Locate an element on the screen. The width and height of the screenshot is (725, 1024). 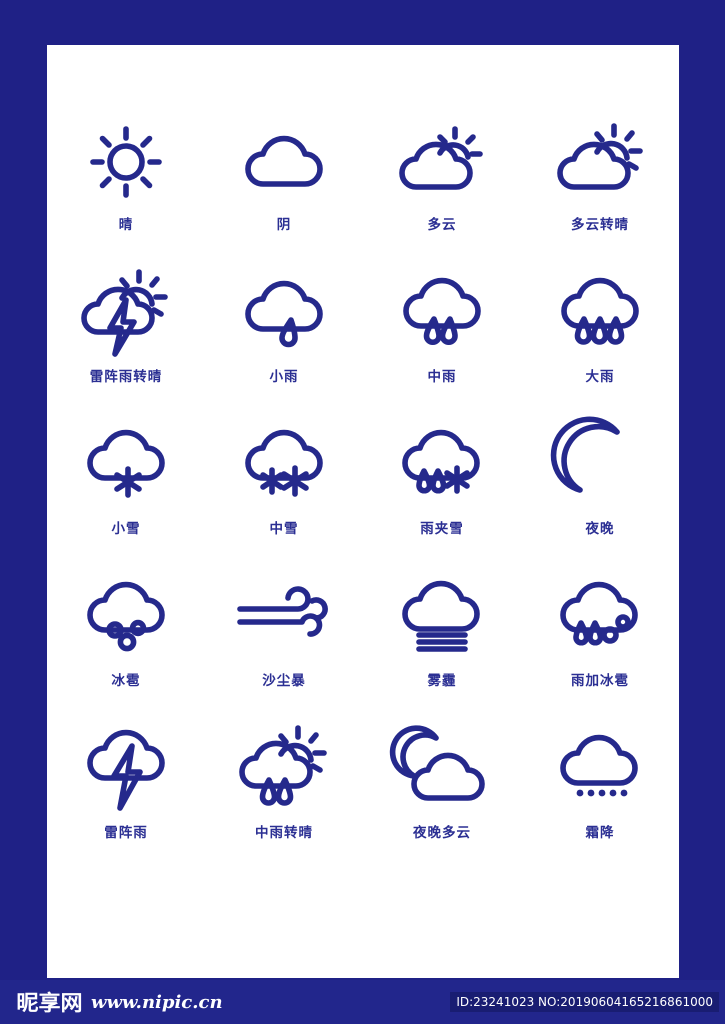
icon-cell-thunder-to-sunny: 雷阵雨转晴 is located at coordinates (126, 346).